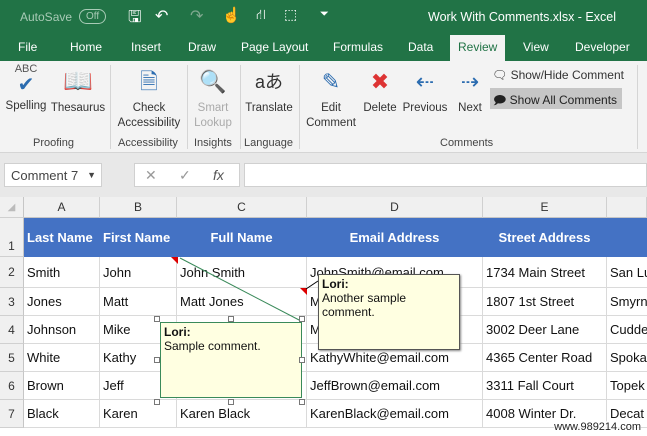 The width and height of the screenshot is (647, 436). I want to click on table-cell: Mike, so click(138, 330).